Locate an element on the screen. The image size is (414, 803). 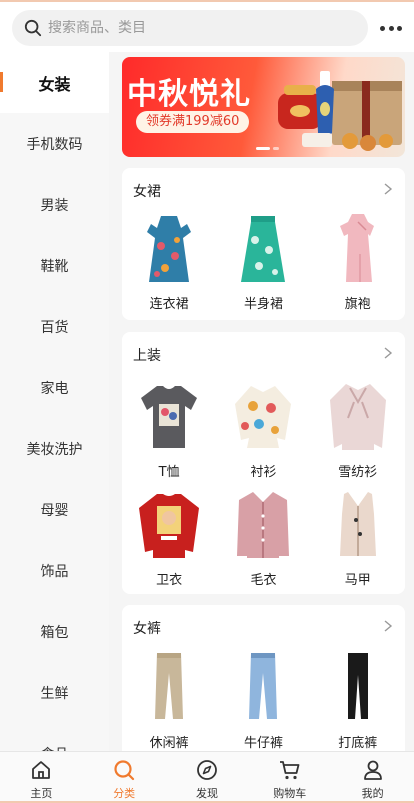
tab-label: 分类 is located at coordinates (124, 793).